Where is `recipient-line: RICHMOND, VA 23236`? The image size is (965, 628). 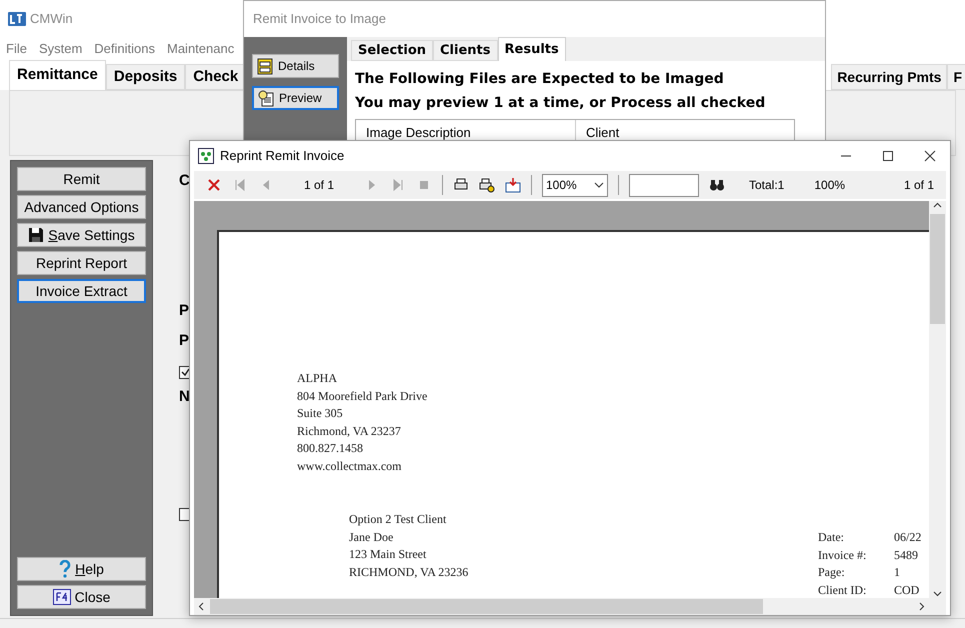
recipient-line: RICHMOND, VA 23236 is located at coordinates (408, 572).